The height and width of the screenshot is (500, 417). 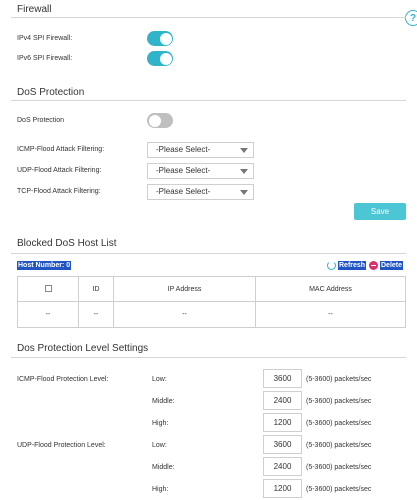 What do you see at coordinates (183, 149) in the screenshot?
I see `icmp-filter-value: -Please Select-` at bounding box center [183, 149].